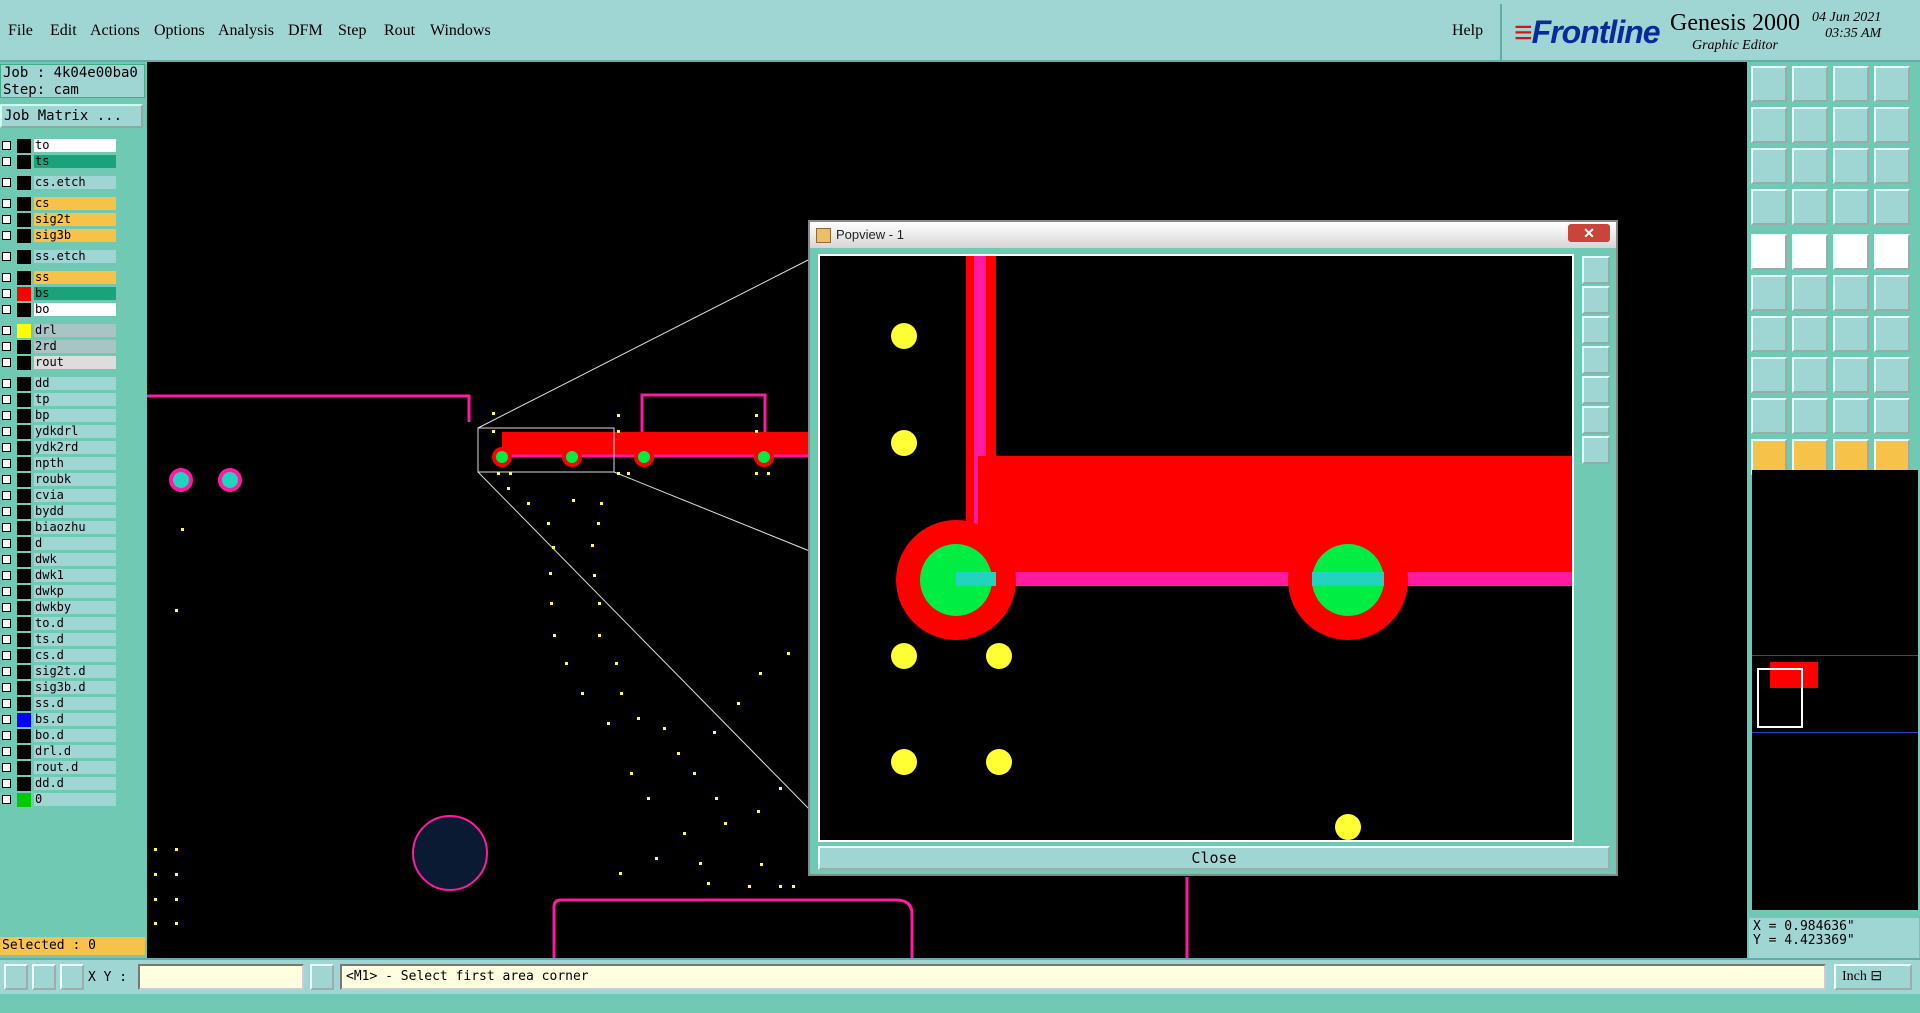  I want to click on polygon-icon, so click(1810, 252).